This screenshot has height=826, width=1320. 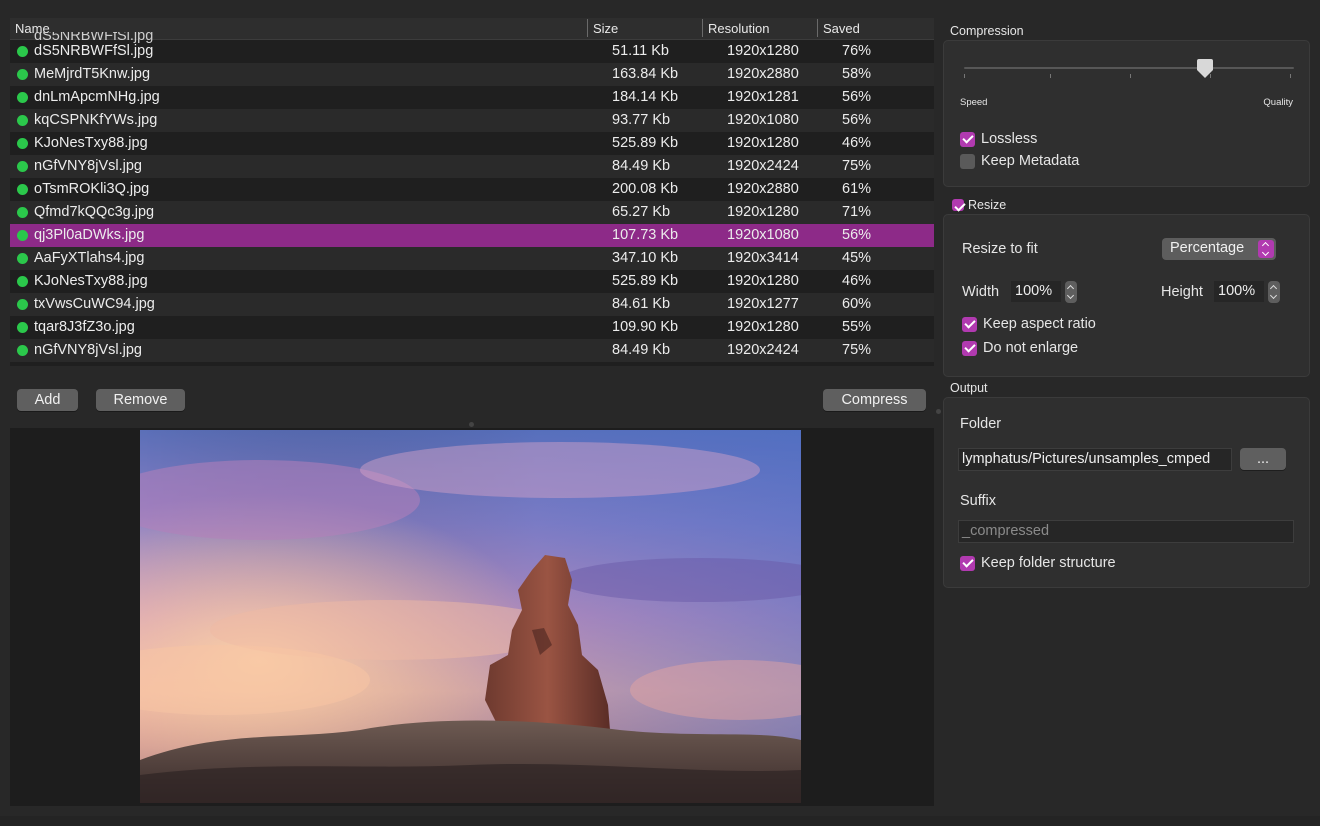 What do you see at coordinates (987, 205) in the screenshot?
I see `resize-section-title: Resize` at bounding box center [987, 205].